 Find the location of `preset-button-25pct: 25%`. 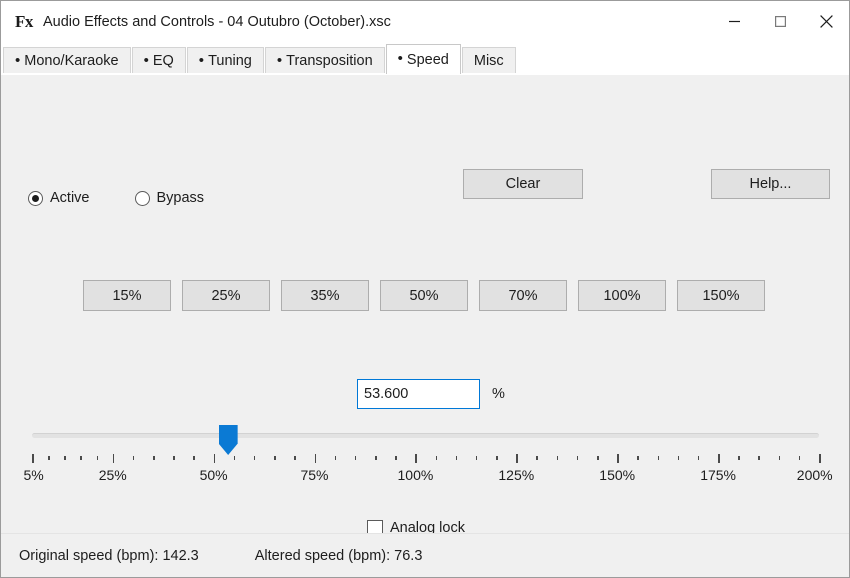

preset-button-25pct: 25% is located at coordinates (226, 295).